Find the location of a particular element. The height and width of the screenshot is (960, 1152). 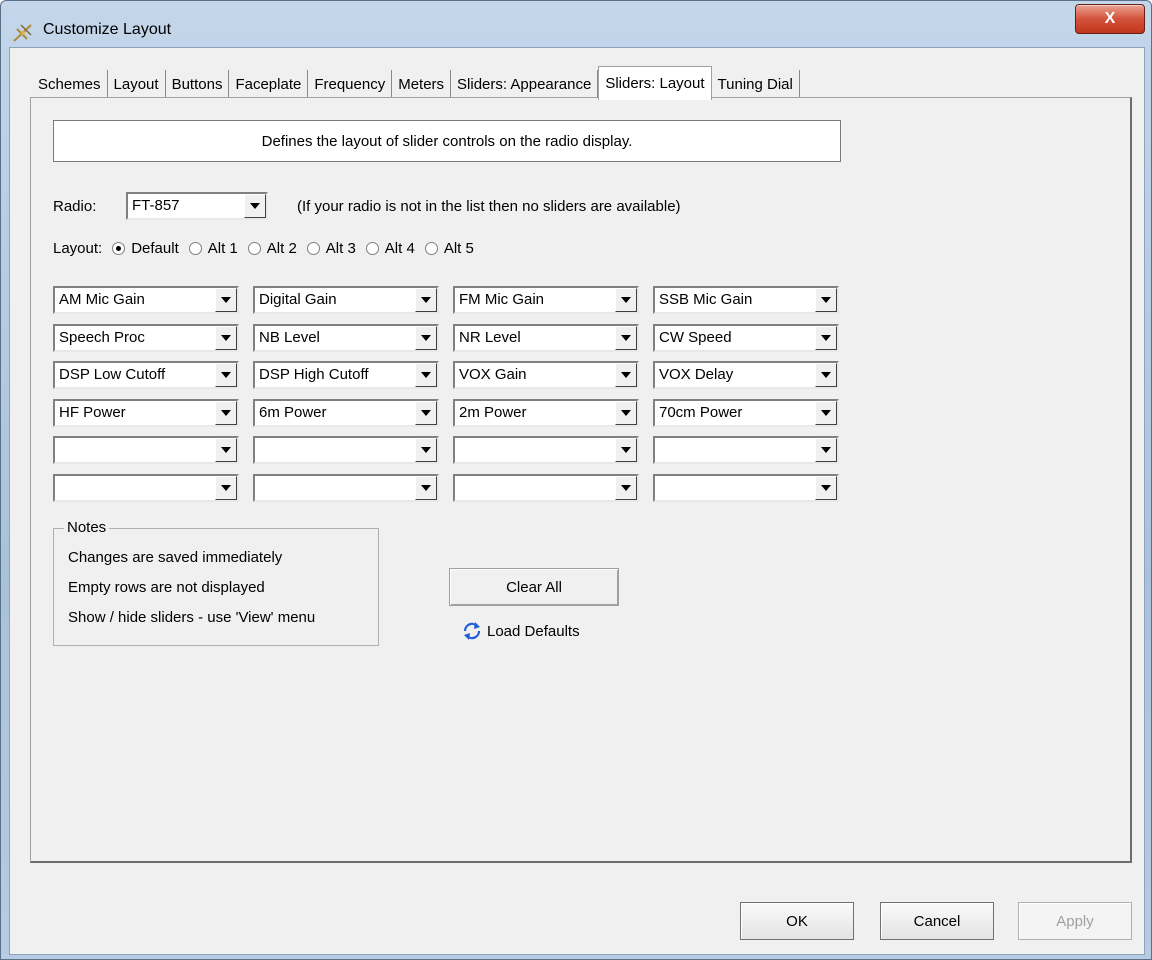

layout-radio-alt-5: Alt 5 is located at coordinates (449, 248).